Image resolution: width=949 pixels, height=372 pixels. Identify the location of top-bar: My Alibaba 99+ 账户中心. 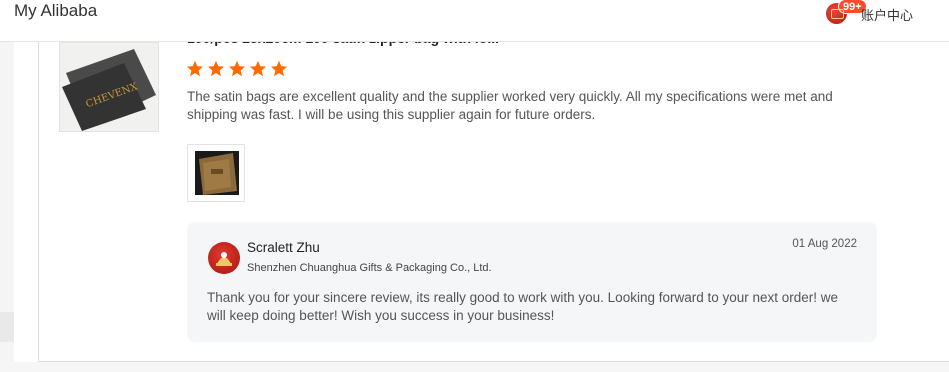
(474, 21).